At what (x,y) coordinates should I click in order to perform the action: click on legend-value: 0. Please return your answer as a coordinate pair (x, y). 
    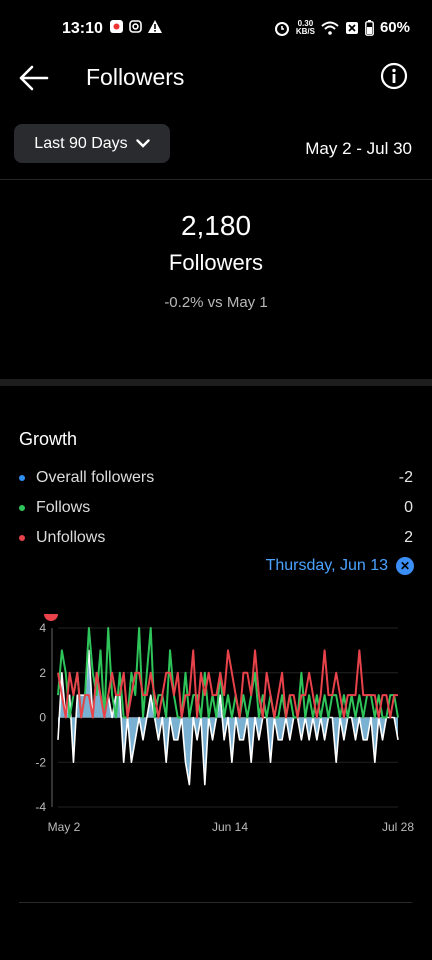
    Looking at the image, I should click on (408, 507).